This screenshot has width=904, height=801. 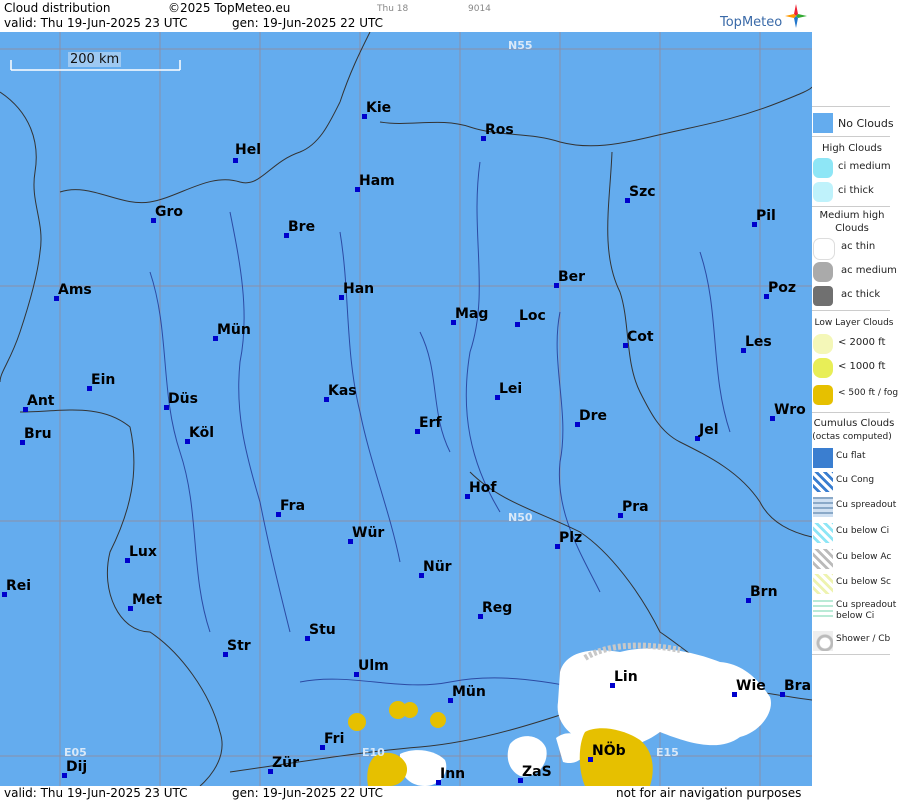 I want to click on legend-label: < 500 ft / fog, so click(x=868, y=393).